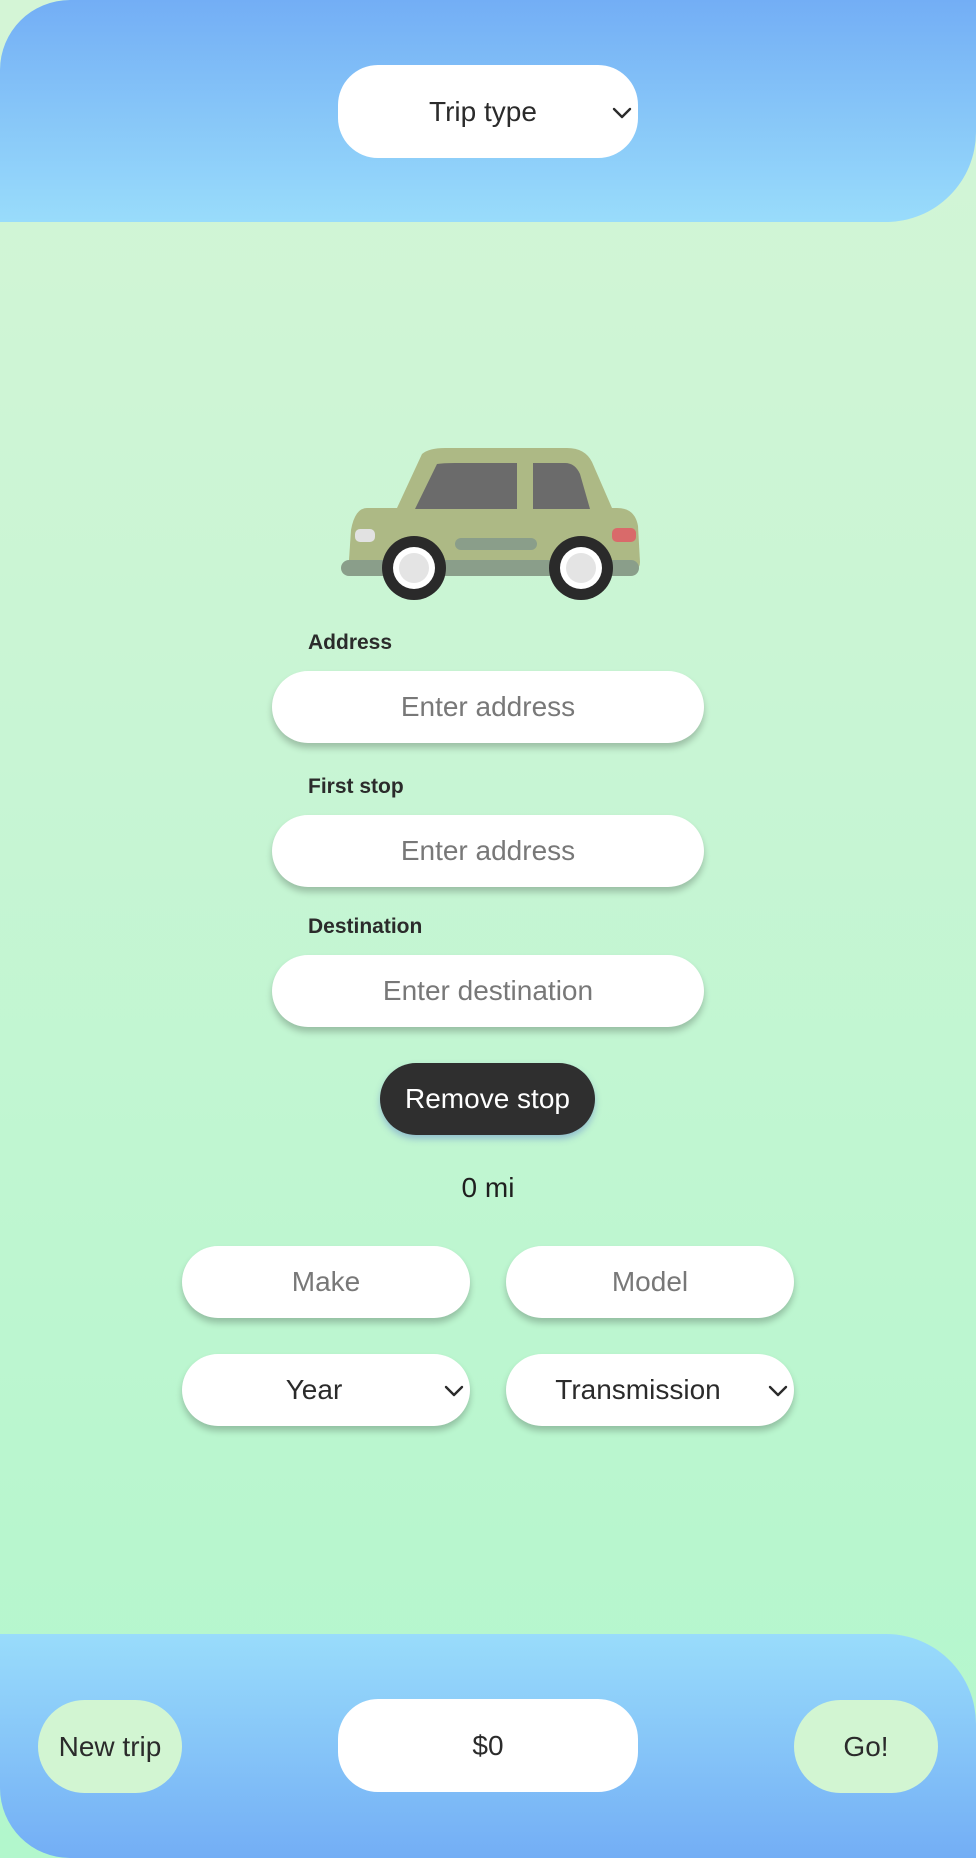 This screenshot has height=1858, width=976. I want to click on trip-type-select: Trip type, so click(488, 111).